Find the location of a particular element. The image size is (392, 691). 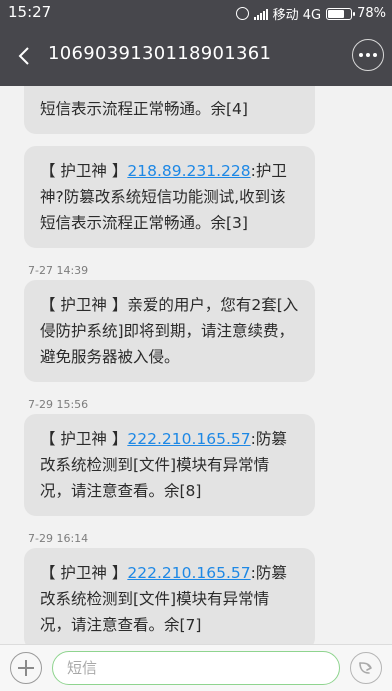

sms-input is located at coordinates (196, 668).